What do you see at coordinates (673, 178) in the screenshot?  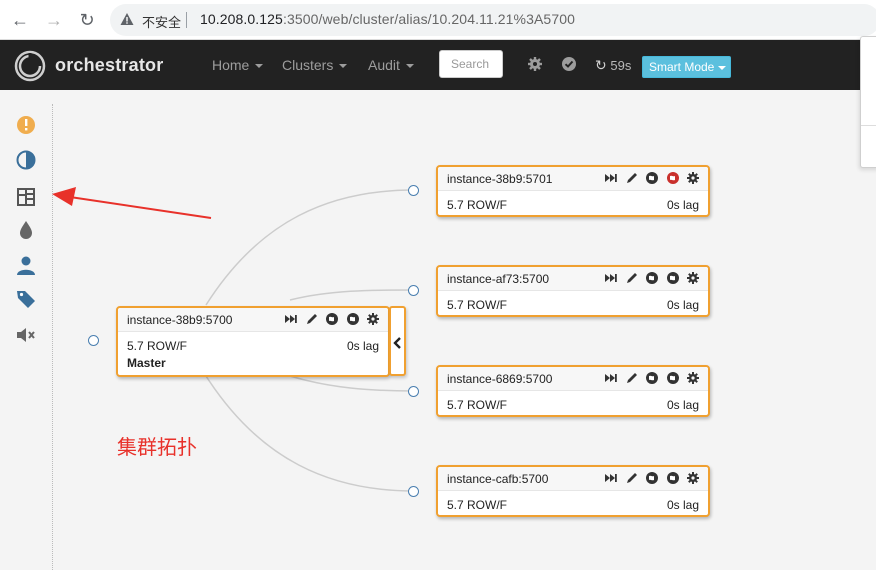 I see `globe-alert-icon` at bounding box center [673, 178].